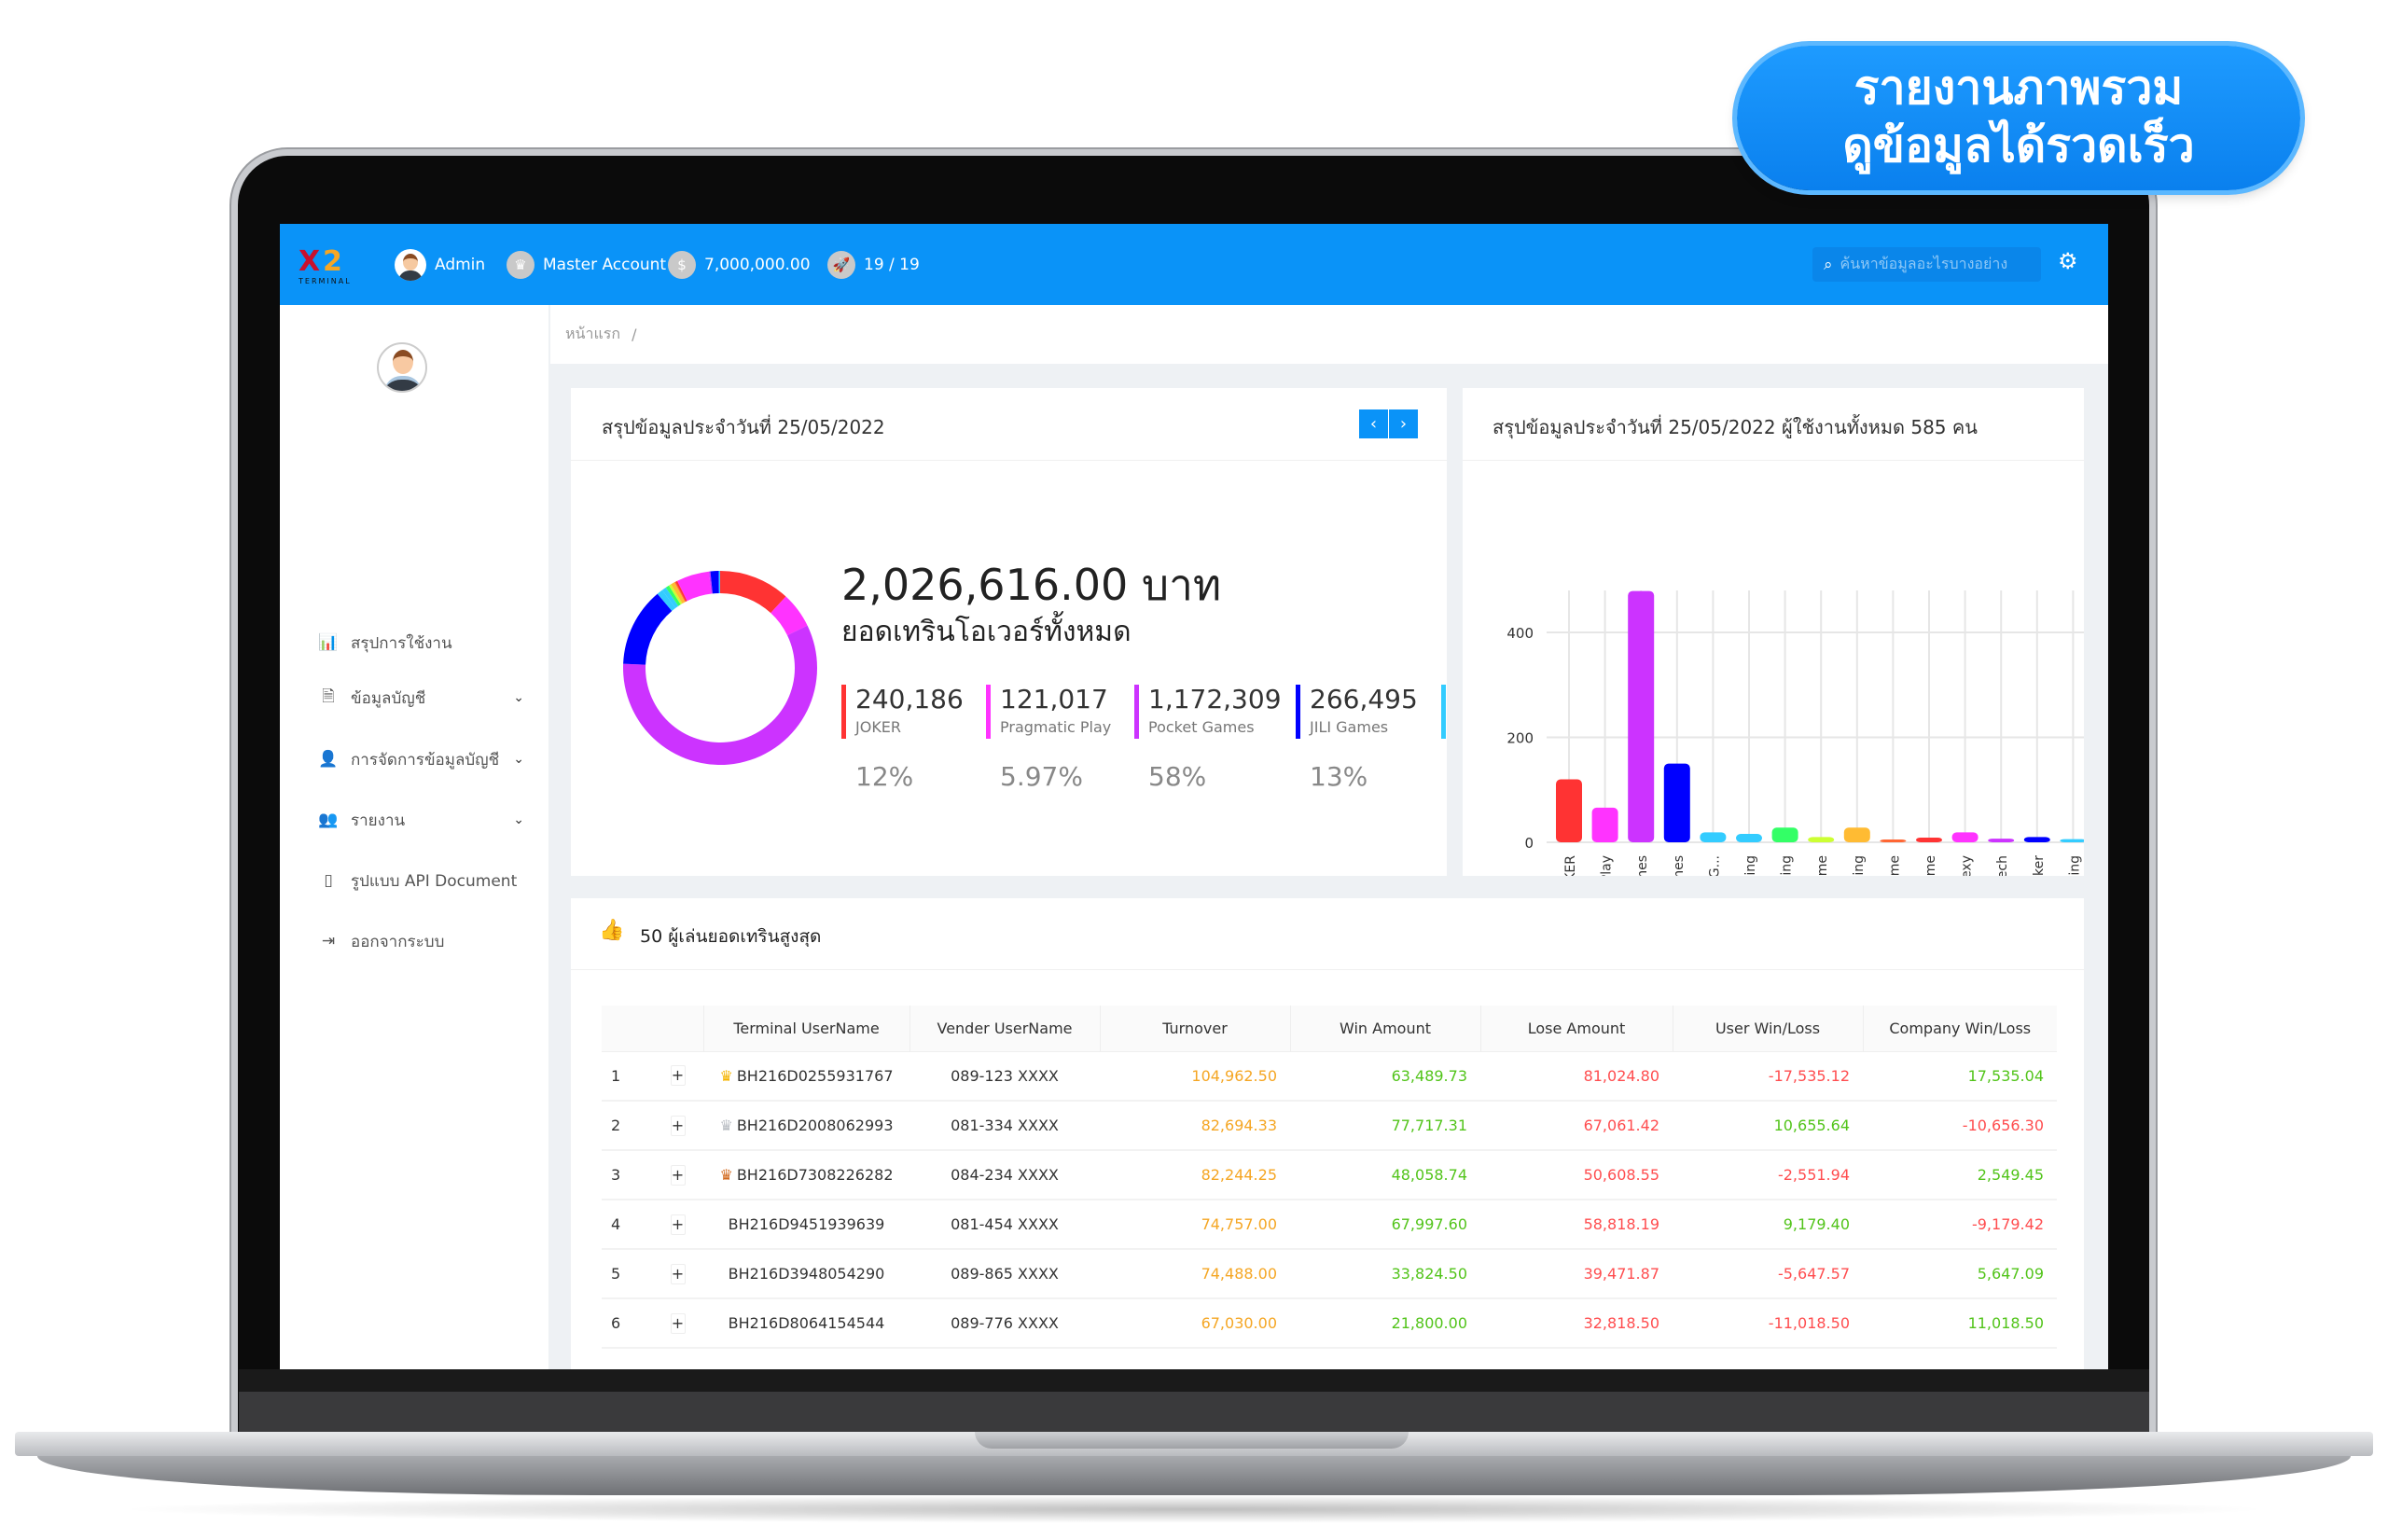  What do you see at coordinates (1576, 1175) in the screenshot?
I see `lose-amount: 50,608.55` at bounding box center [1576, 1175].